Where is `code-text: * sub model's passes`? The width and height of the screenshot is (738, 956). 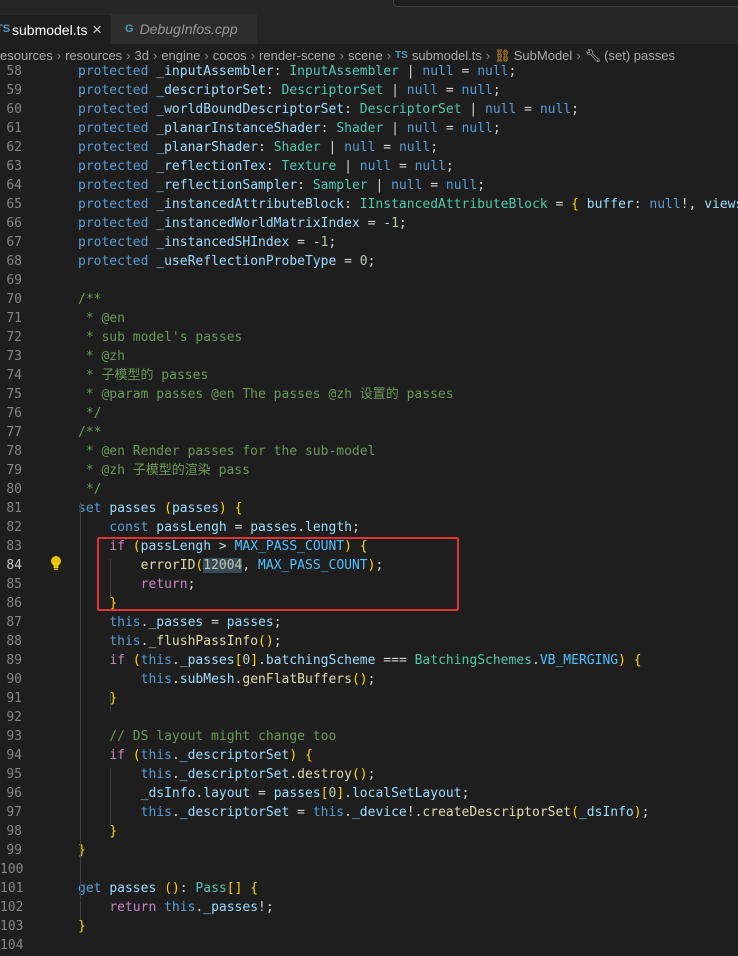 code-text: * sub model's passes is located at coordinates (160, 337).